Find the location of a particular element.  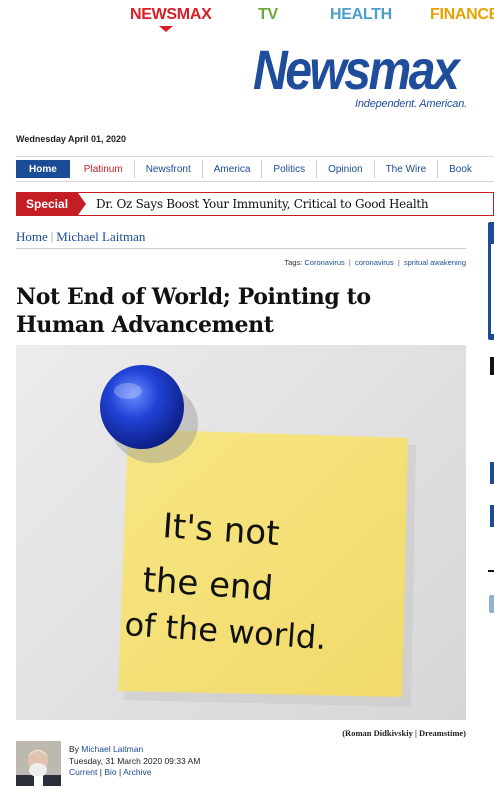

newsmax-logo: Newsmax Independent. American. is located at coordinates (369, 77).